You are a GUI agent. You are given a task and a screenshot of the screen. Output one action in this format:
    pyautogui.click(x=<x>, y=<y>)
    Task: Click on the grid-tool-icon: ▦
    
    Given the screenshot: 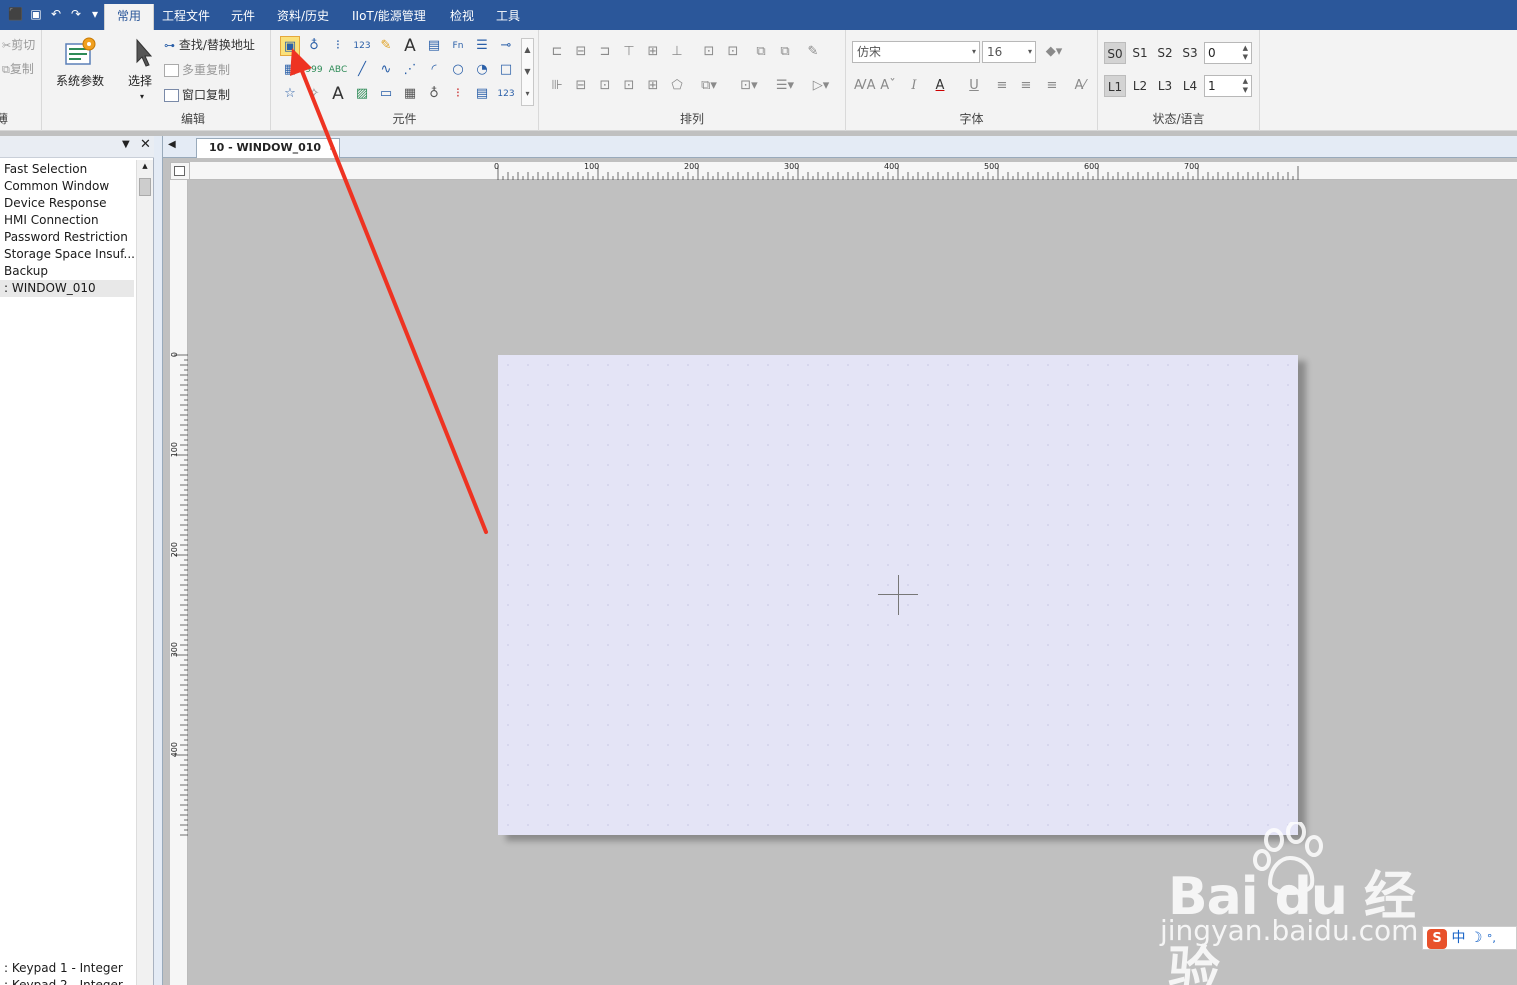 What is the action you would take?
    pyautogui.click(x=410, y=94)
    